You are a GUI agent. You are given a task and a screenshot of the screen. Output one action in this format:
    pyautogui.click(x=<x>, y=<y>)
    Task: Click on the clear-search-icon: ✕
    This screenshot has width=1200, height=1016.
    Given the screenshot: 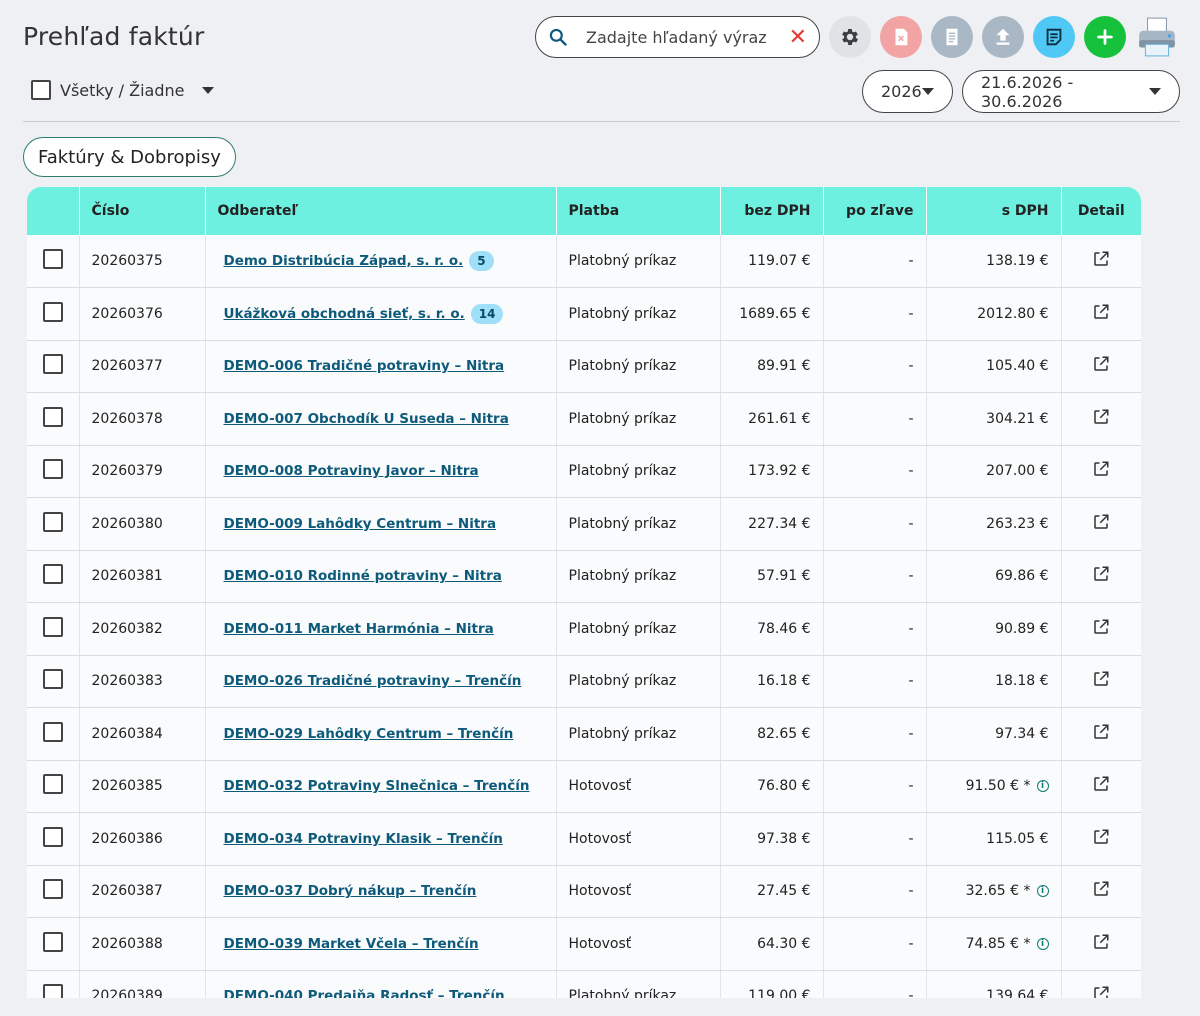 What is the action you would take?
    pyautogui.click(x=798, y=37)
    